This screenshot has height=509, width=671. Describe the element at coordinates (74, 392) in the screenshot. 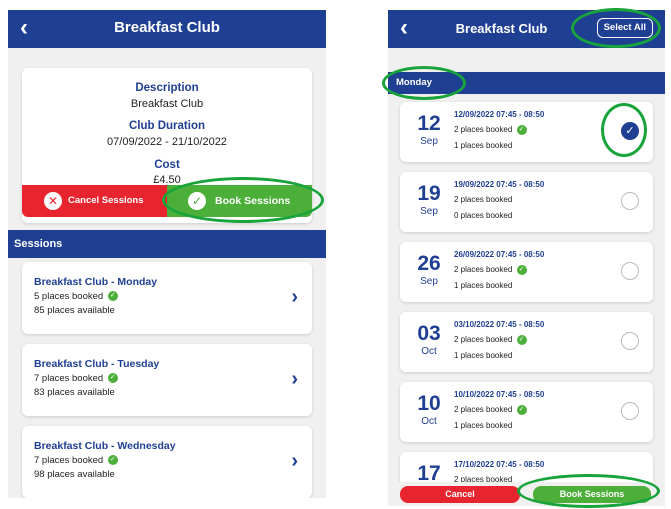

I see `session-available: 83 places available` at that location.